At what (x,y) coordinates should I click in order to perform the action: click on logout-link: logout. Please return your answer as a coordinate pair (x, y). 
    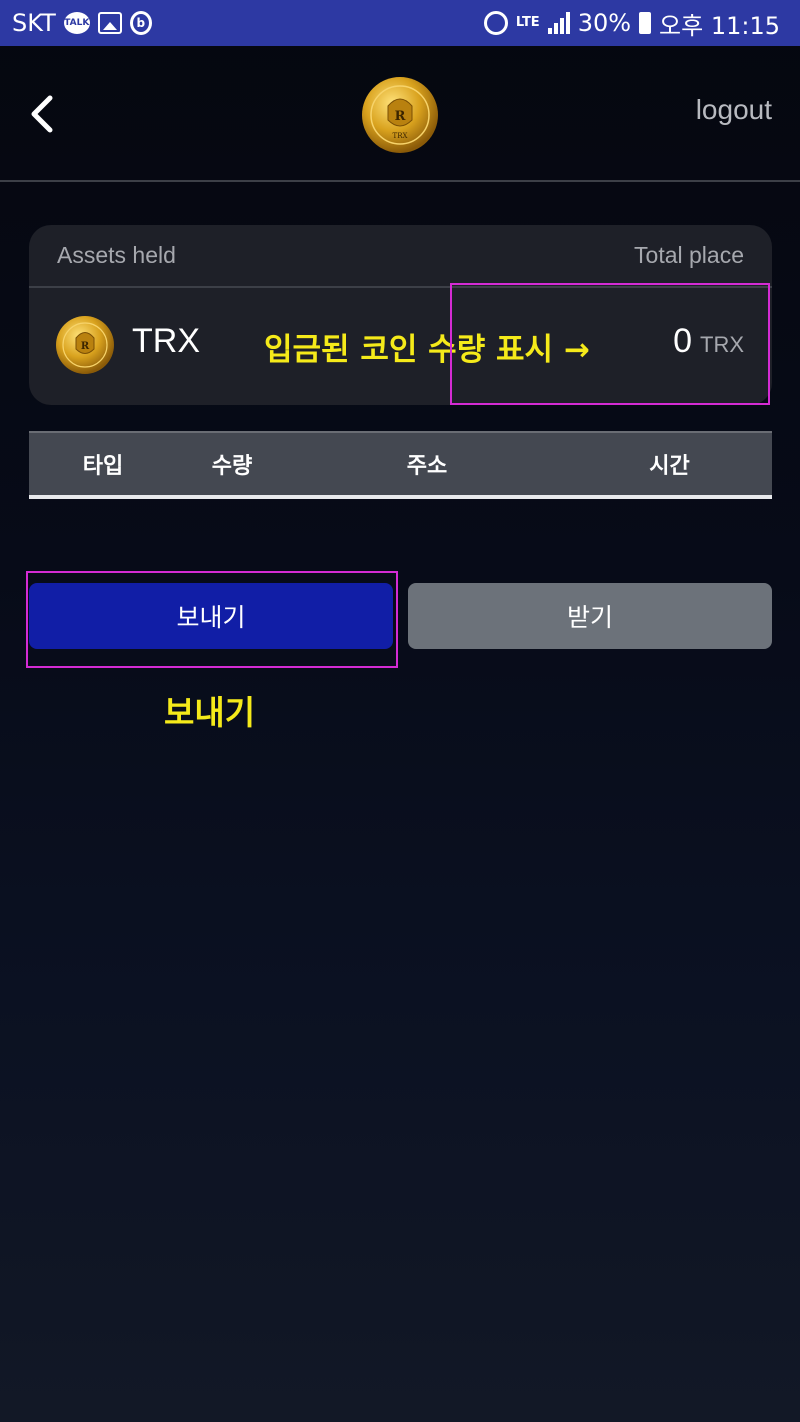
    Looking at the image, I should click on (734, 110).